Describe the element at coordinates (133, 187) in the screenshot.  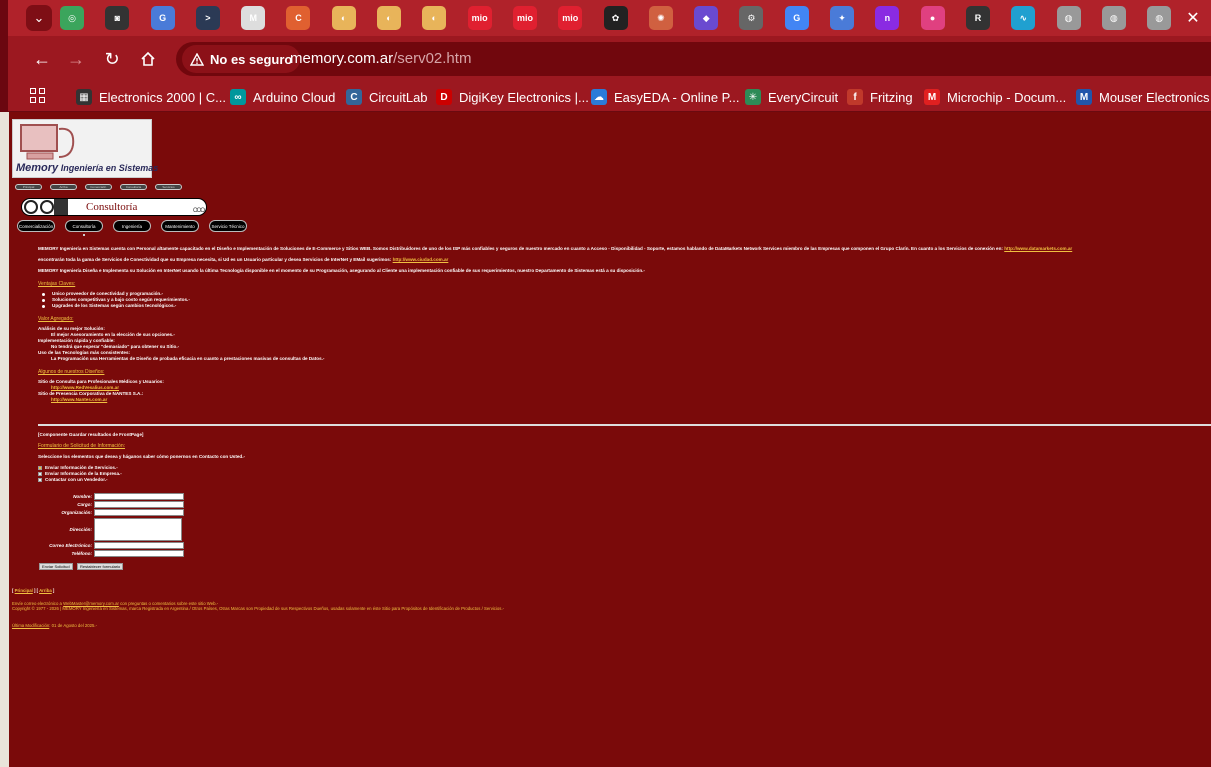
I see `mini-nav-button: Consultoría` at that location.